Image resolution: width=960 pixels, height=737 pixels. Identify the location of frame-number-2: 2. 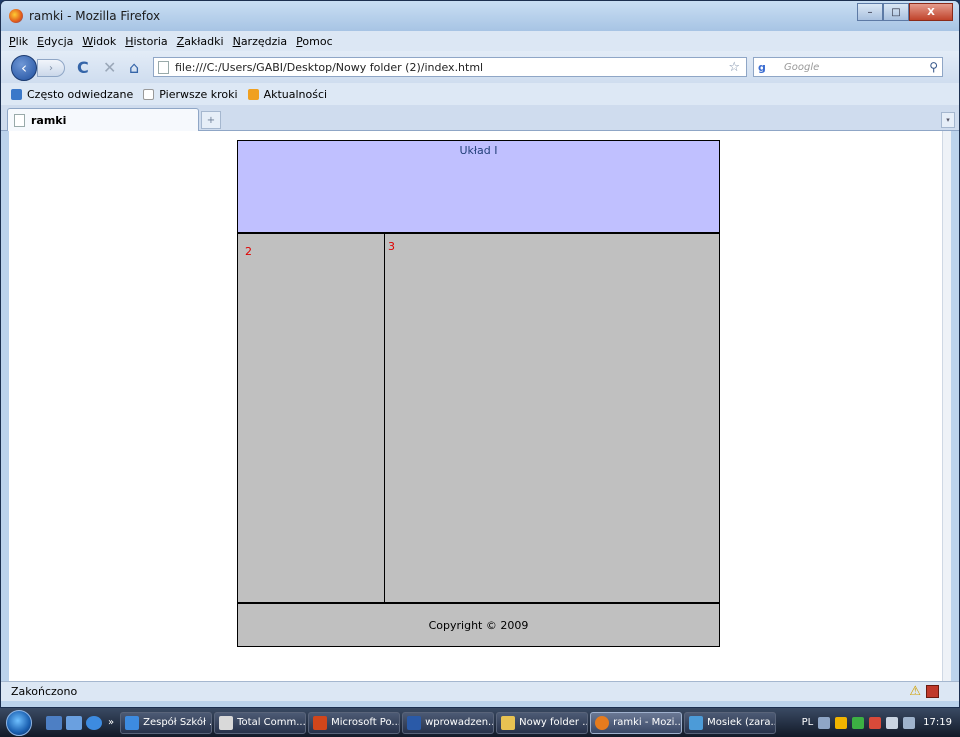
(248, 251).